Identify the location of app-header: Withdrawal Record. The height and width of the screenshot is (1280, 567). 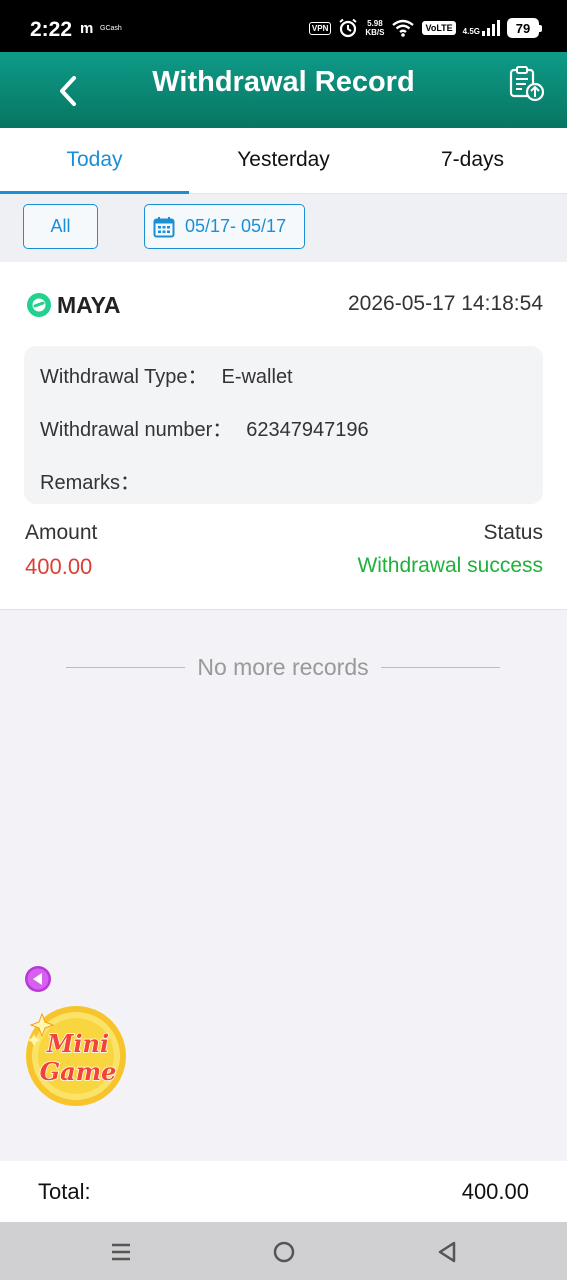
(283, 90).